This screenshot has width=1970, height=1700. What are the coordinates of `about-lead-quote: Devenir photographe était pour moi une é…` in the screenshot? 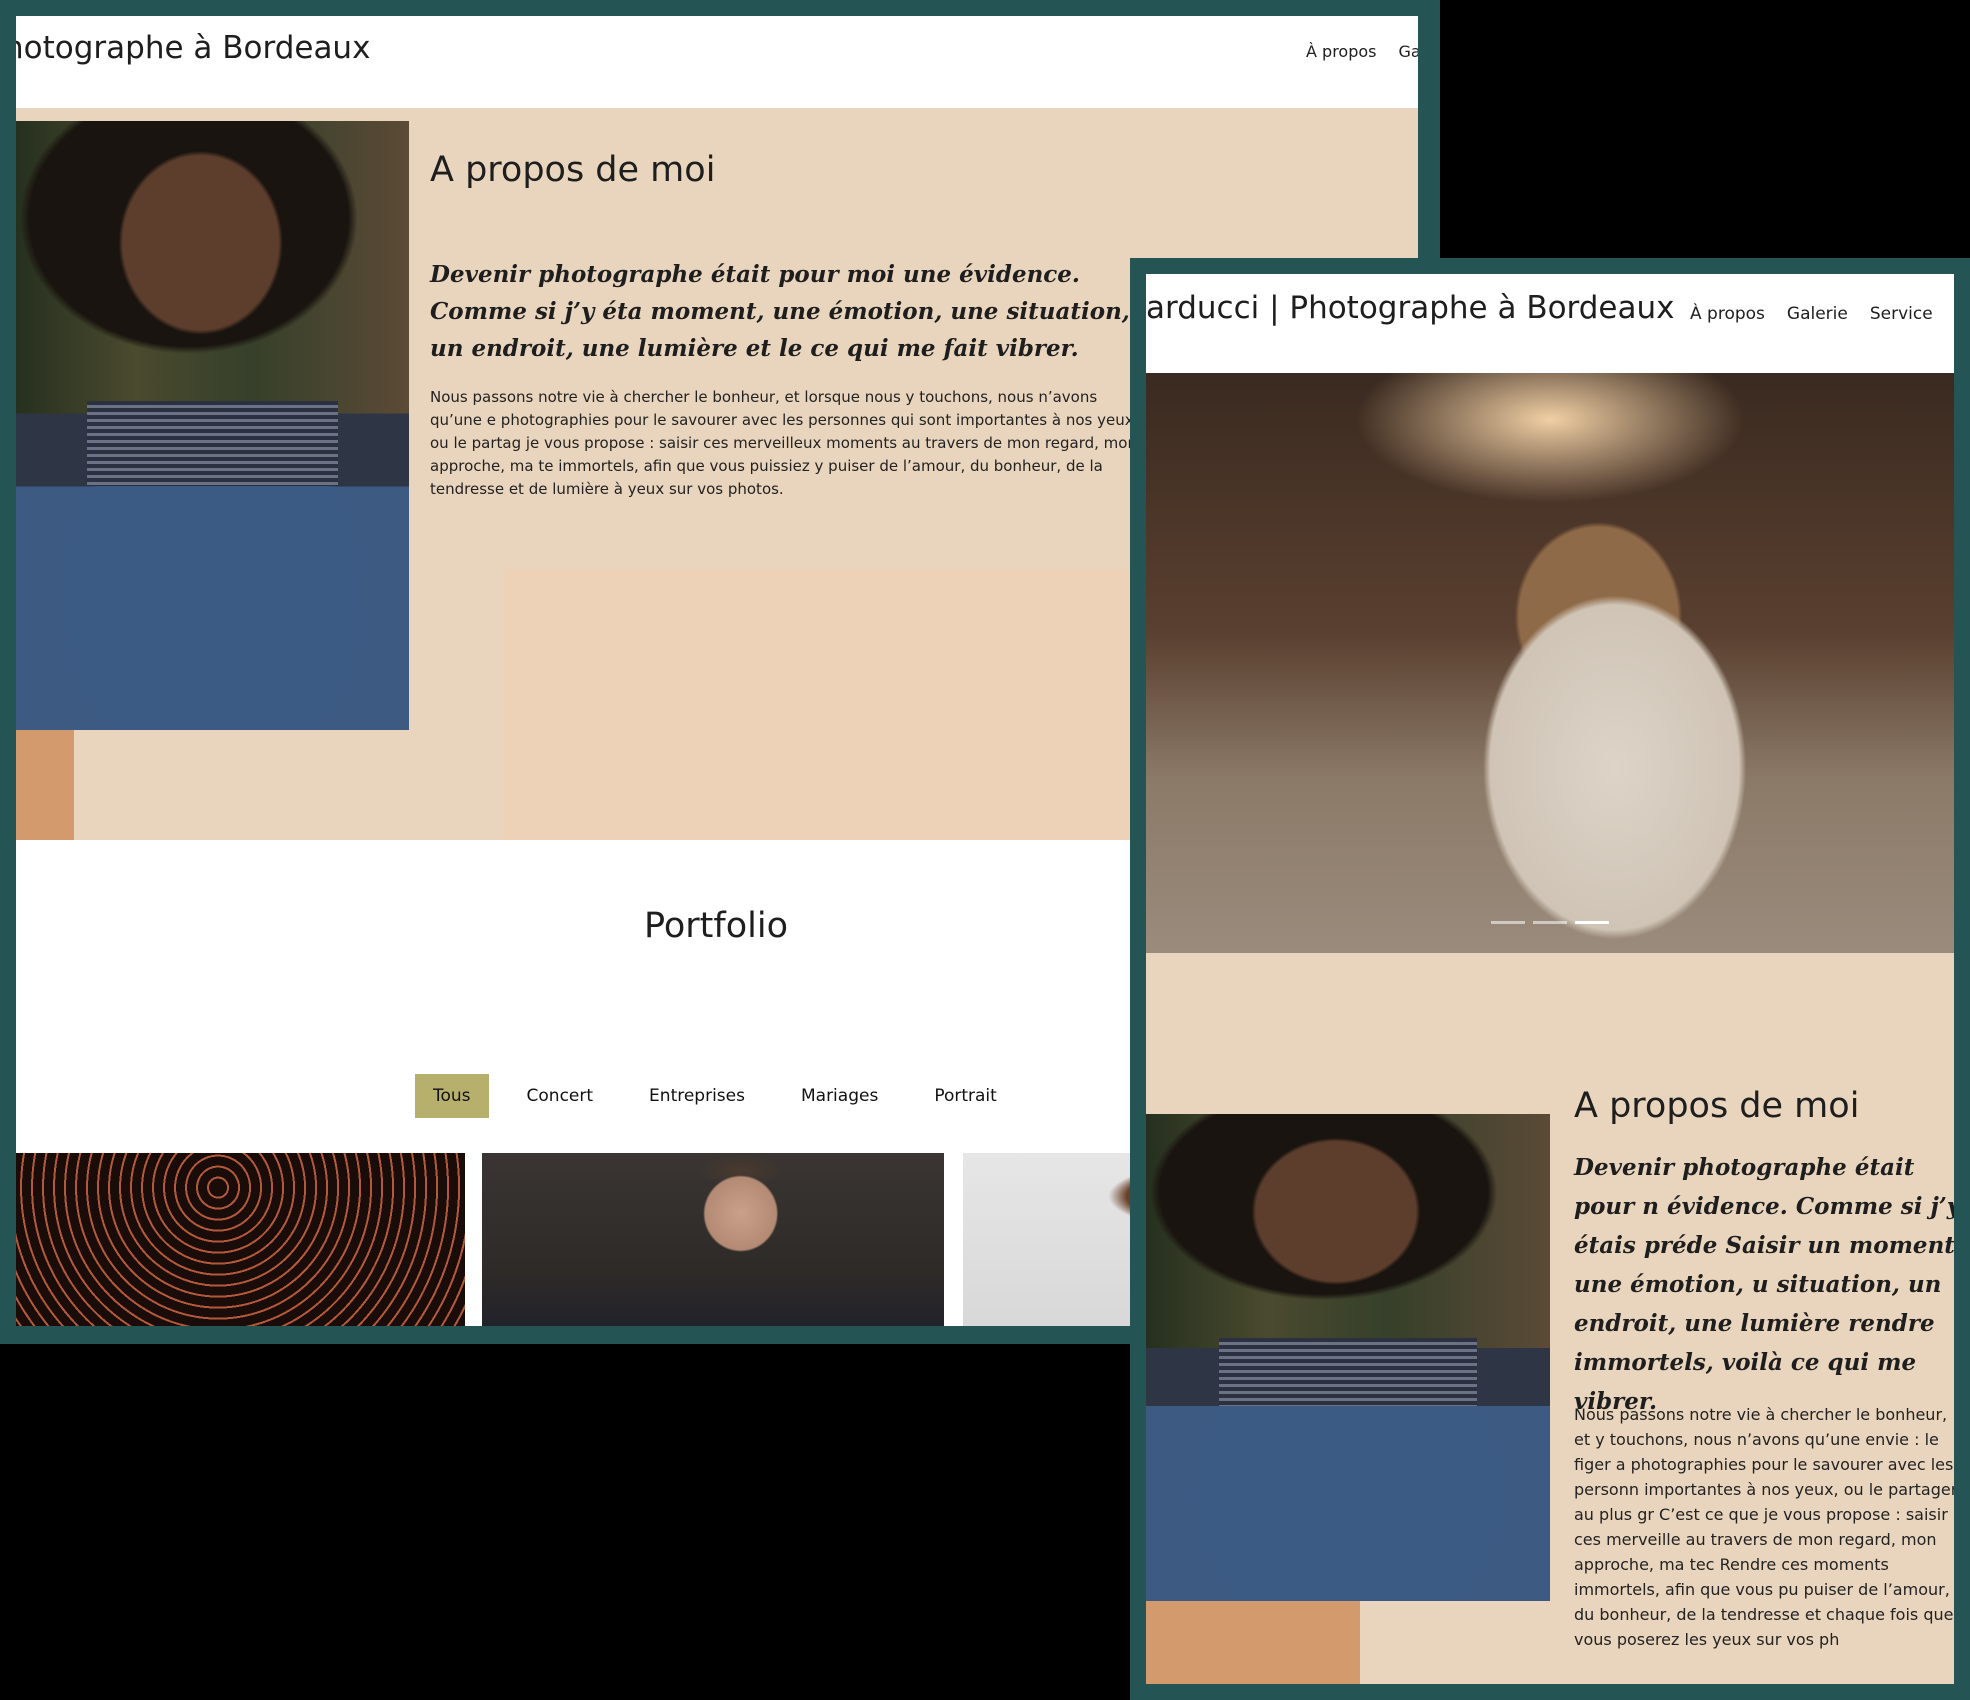 It's located at (780, 311).